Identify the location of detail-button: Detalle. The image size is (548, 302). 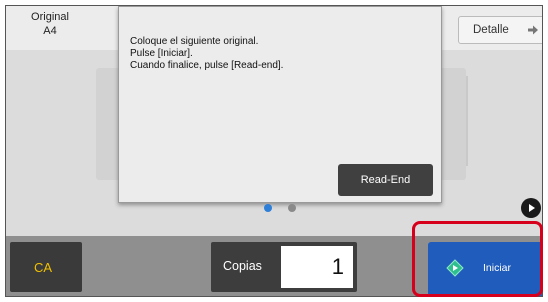
(500, 30).